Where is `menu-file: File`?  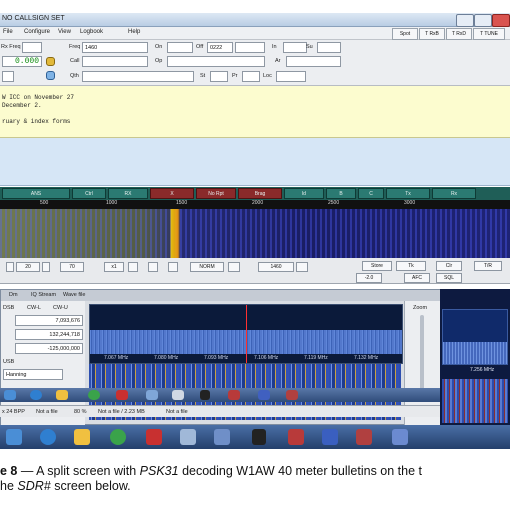
menu-file: File is located at coordinates (8, 32).